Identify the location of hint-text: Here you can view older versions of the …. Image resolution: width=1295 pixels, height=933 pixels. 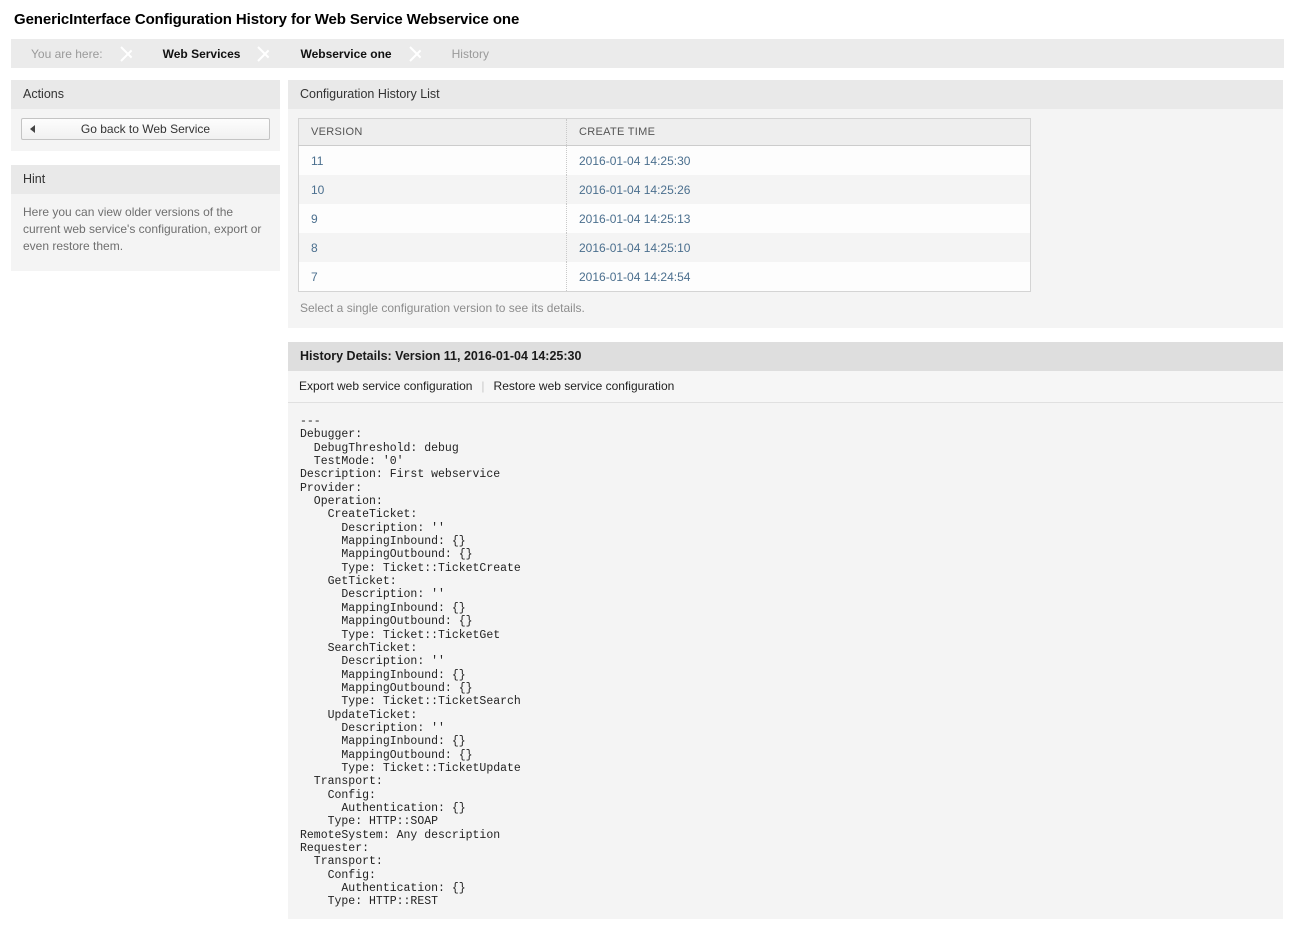
(142, 229).